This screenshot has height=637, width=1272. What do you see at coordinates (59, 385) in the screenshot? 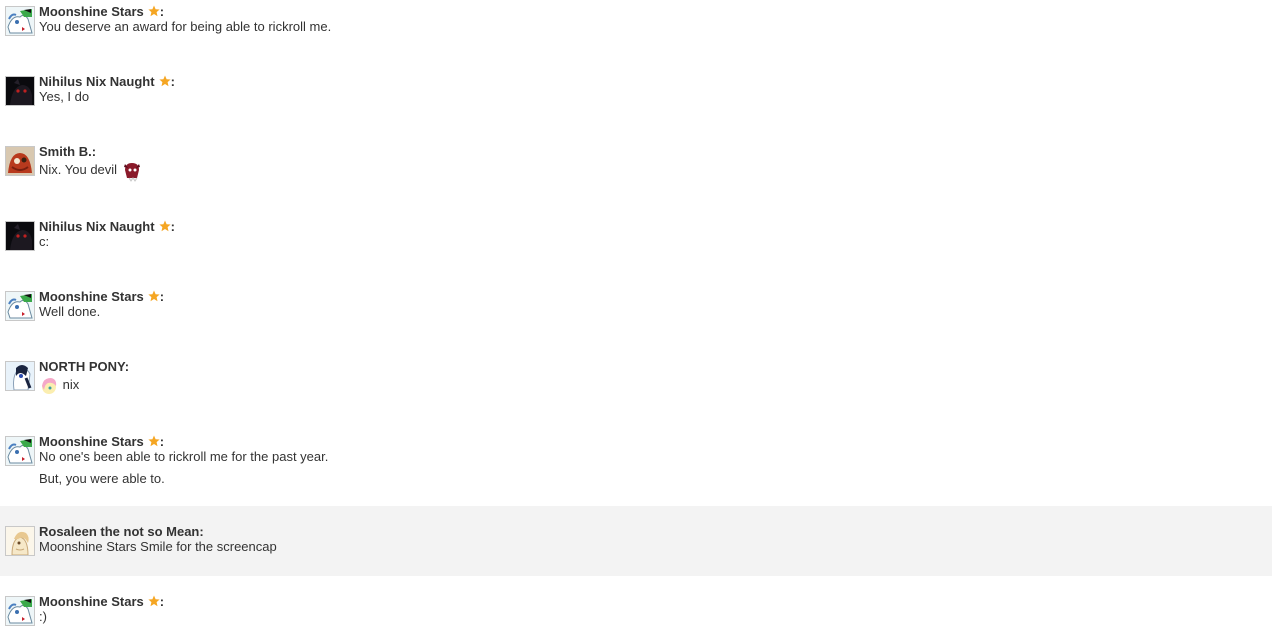
I see `message-text: nix` at bounding box center [59, 385].